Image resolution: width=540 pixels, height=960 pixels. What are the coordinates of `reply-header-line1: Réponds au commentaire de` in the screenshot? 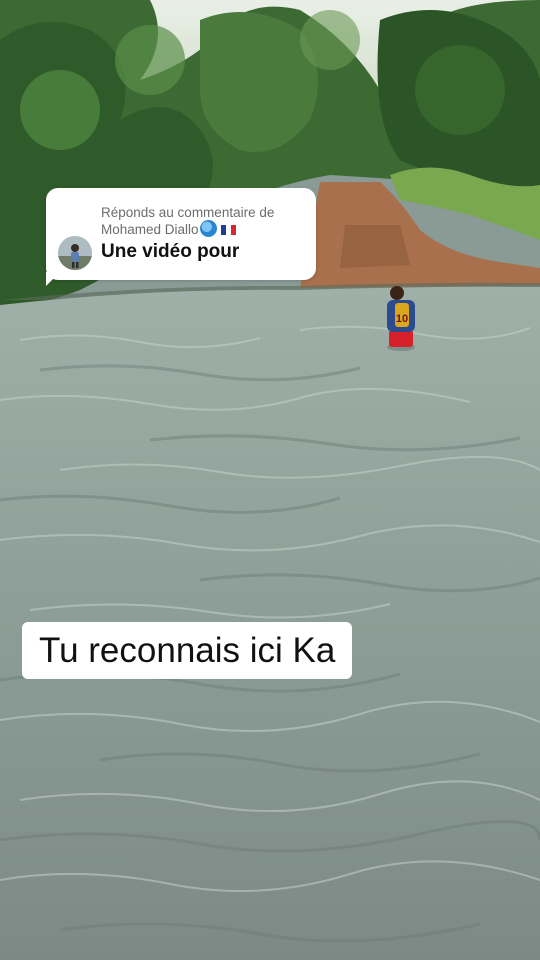 It's located at (188, 212).